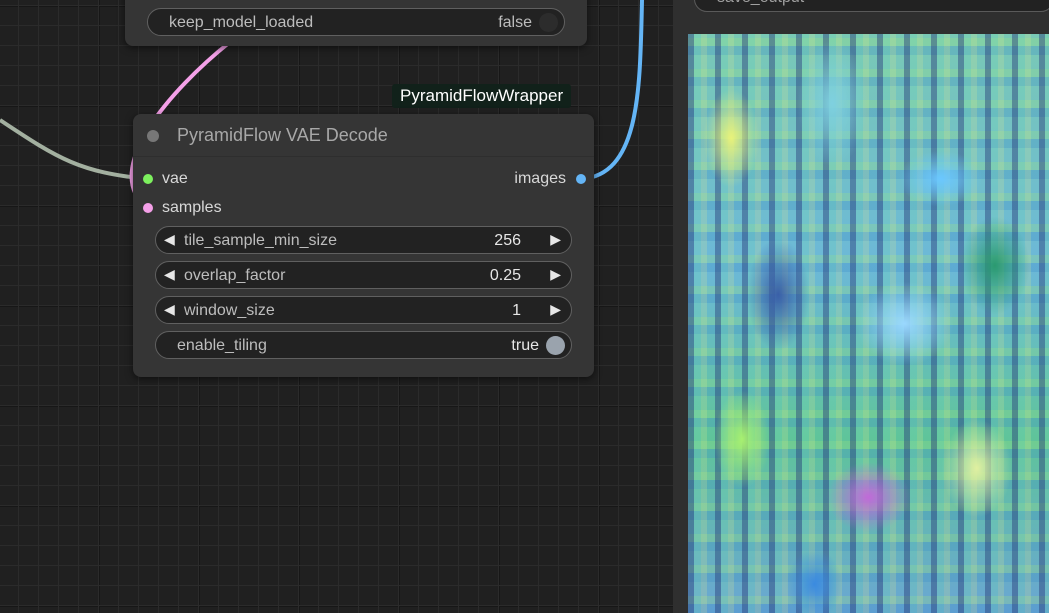 This screenshot has height=613, width=1049. Describe the element at coordinates (363, 240) in the screenshot. I see `tile-sample-min-size-widget: ◀ tile_sample_min_size 256 ▶` at that location.